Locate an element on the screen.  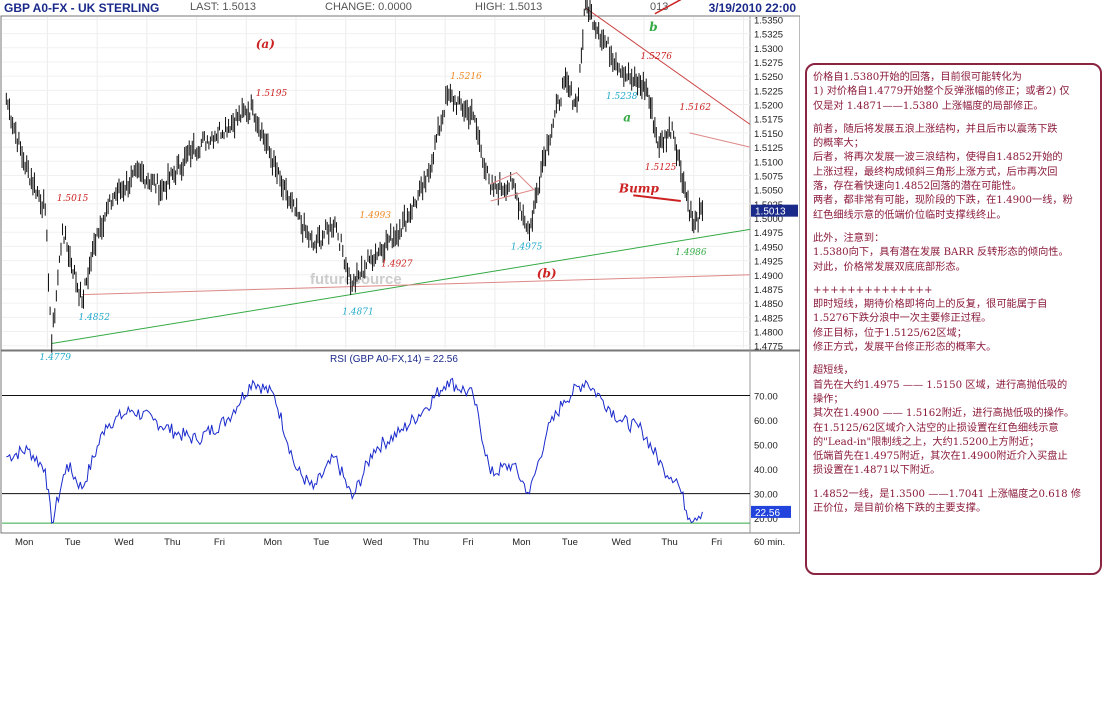
wave-label: 1.4975 is located at coordinates (527, 247).